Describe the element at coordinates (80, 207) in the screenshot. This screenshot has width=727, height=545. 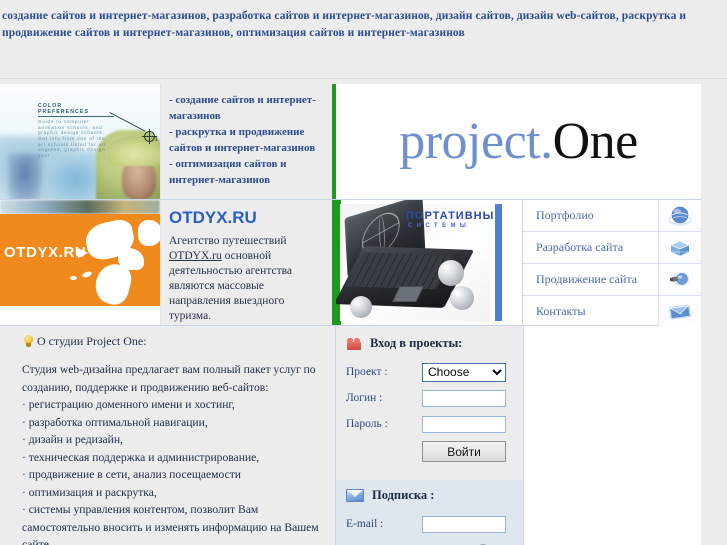
I see `otdyx-banner-top-strip` at that location.